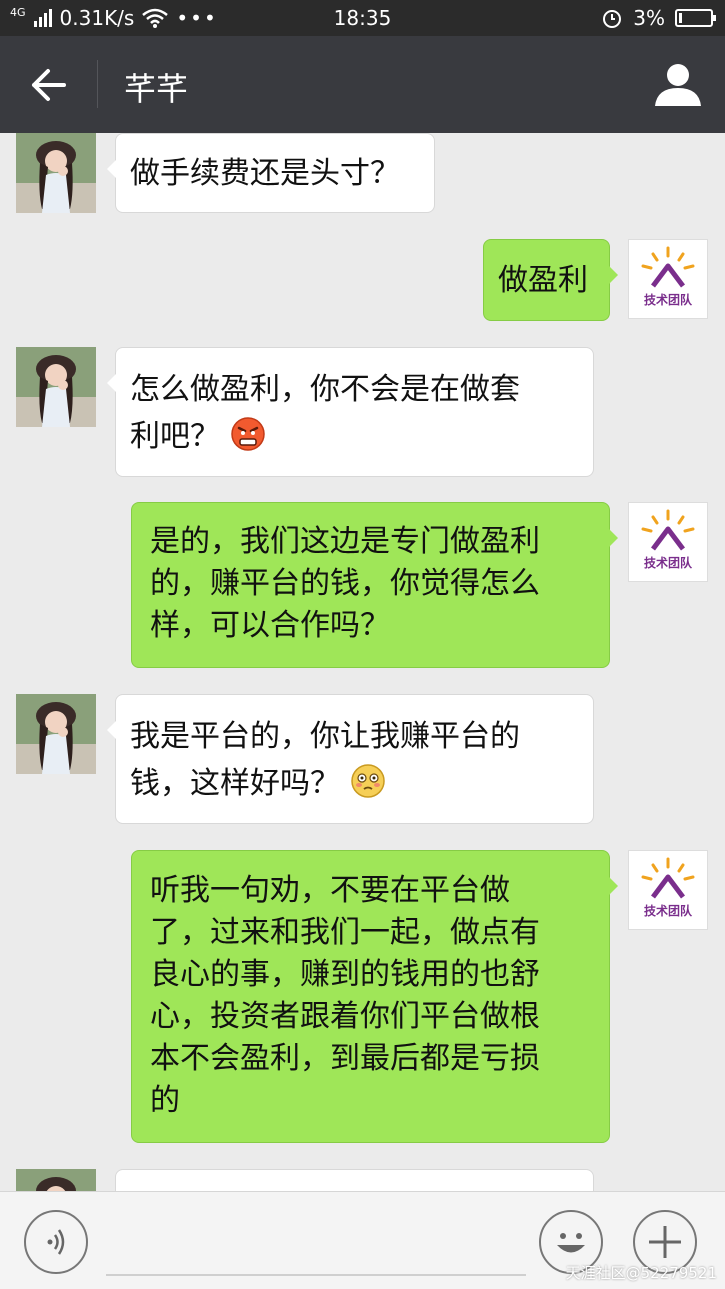  I want to click on battery-percent: 3%, so click(649, 18).